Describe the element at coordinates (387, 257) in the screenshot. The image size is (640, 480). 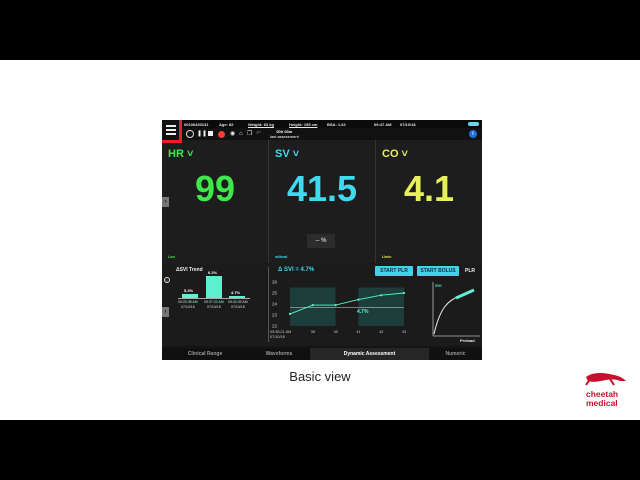
I see `co-footnote: L/min` at that location.